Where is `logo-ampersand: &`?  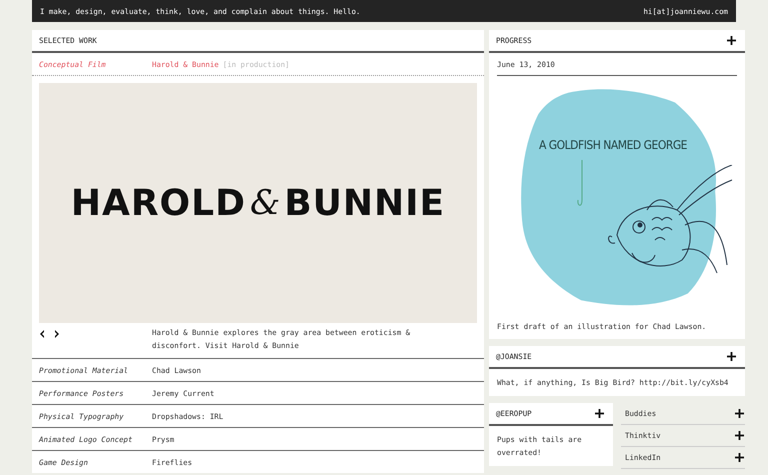
logo-ampersand: & is located at coordinates (265, 203).